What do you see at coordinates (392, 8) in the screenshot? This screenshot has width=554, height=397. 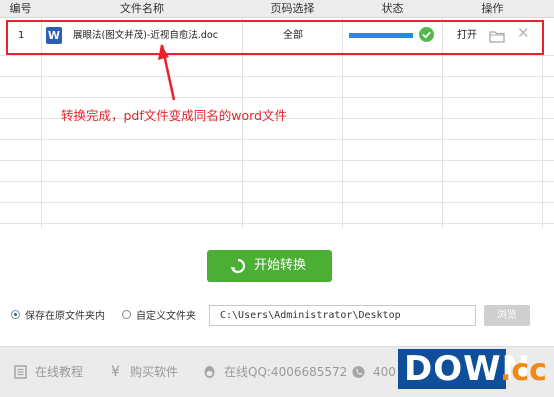 I see `header-status: 状态` at bounding box center [392, 8].